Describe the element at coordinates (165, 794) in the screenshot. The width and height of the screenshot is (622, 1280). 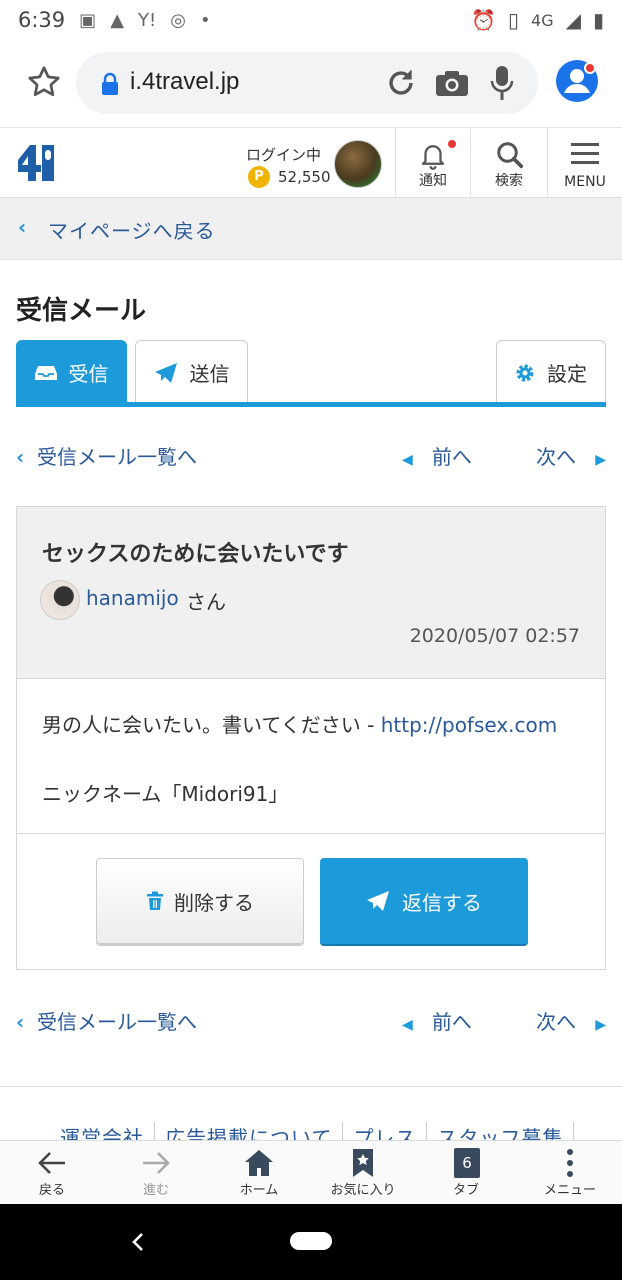
I see `mail-body-nickname: ニックネーム「Midori91」` at that location.